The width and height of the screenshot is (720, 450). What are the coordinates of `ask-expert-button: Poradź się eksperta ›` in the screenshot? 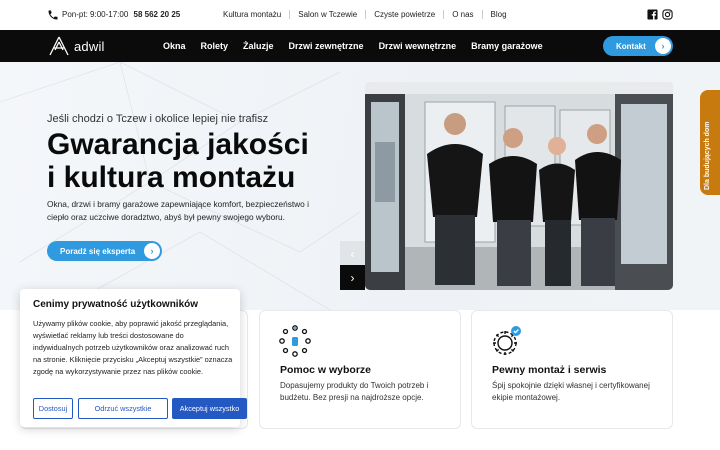 It's located at (104, 251).